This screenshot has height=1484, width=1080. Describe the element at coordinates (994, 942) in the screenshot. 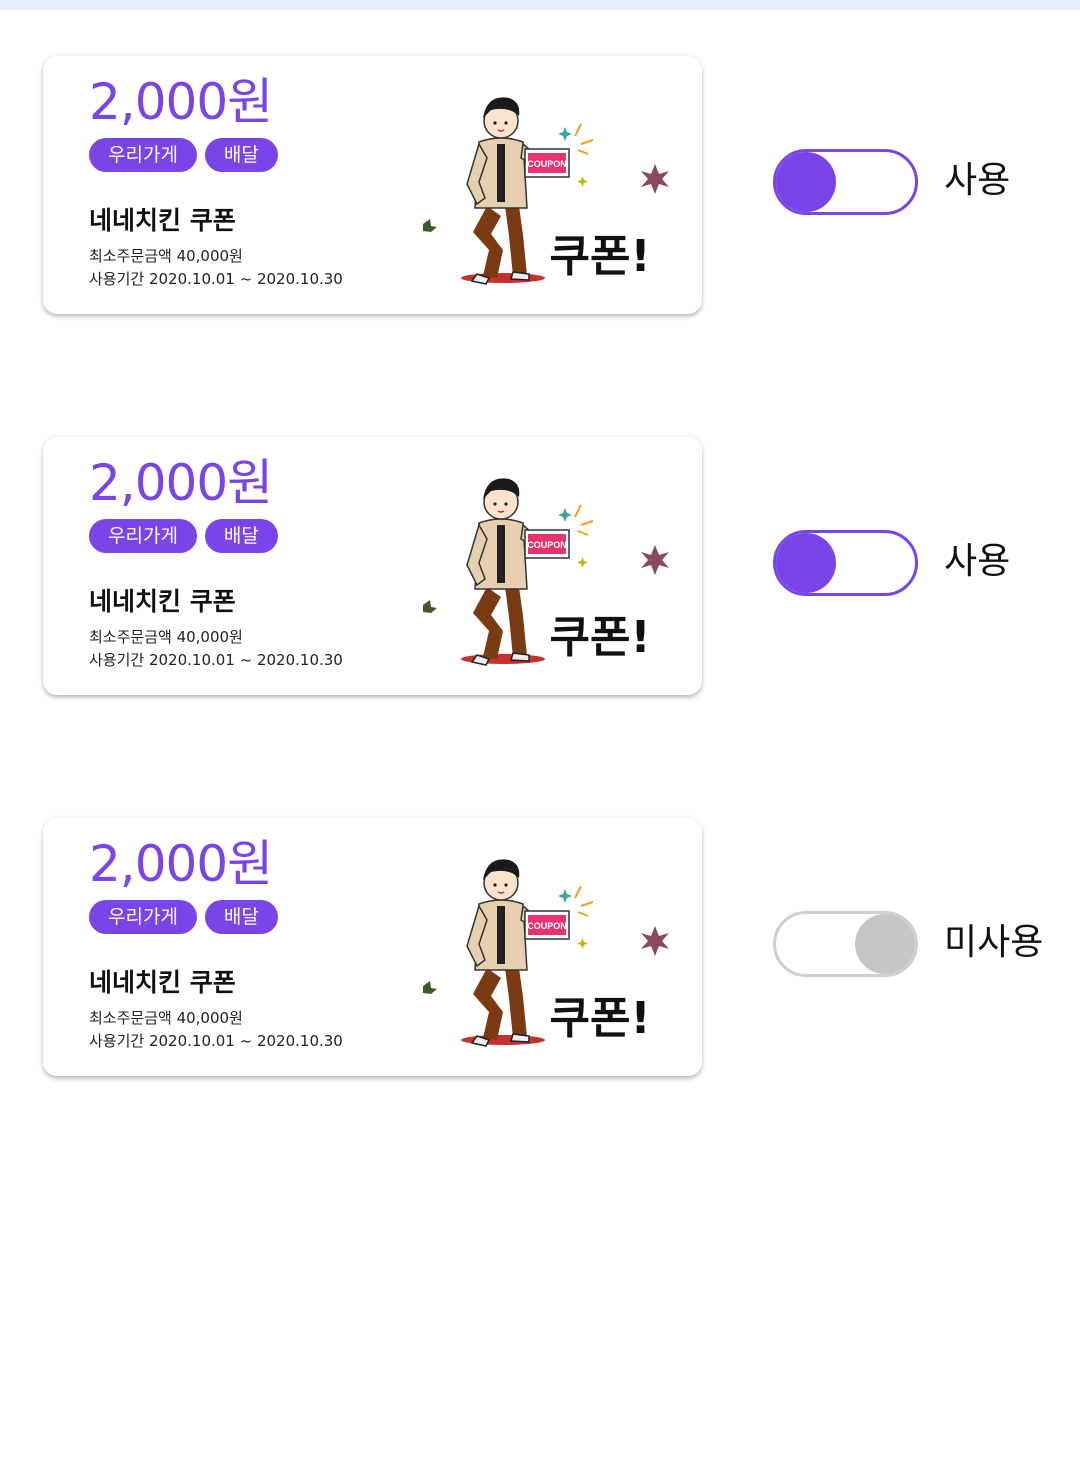

I see `usage-state-label: 미사용` at that location.